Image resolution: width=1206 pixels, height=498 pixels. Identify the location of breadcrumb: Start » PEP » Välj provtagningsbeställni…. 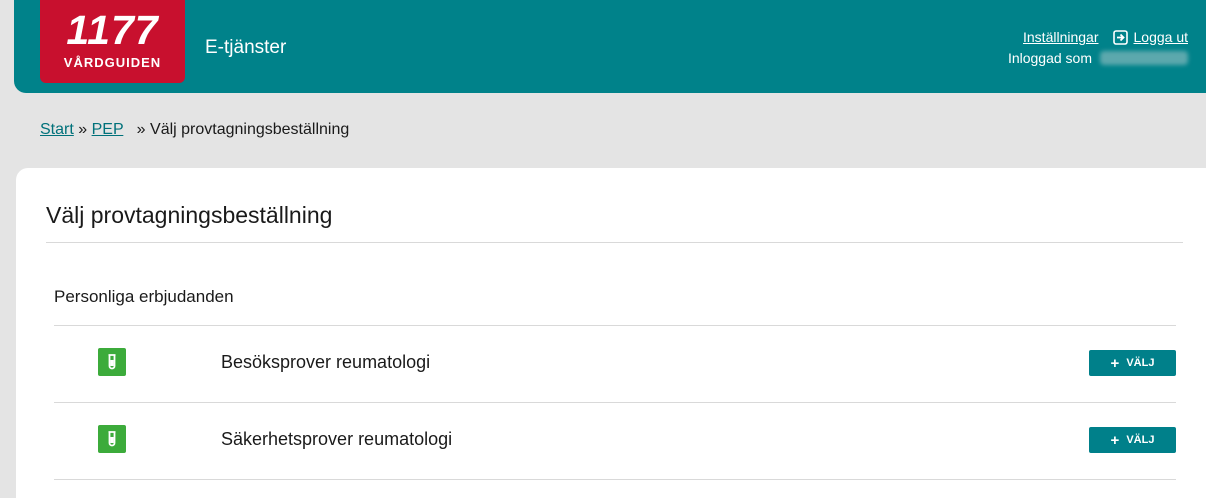
(194, 130).